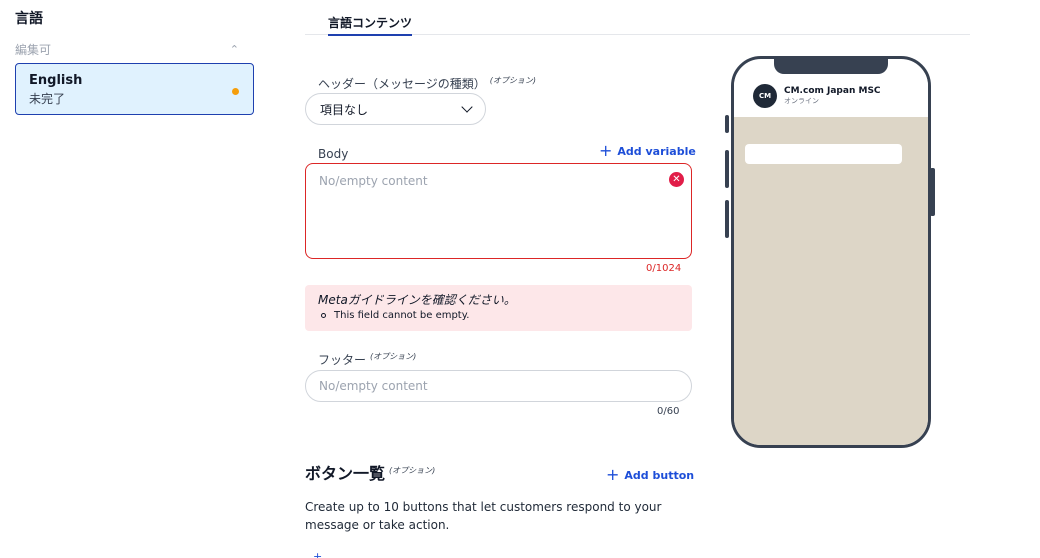  Describe the element at coordinates (668, 411) in the screenshot. I see `footer-char-counter: 0/60` at that location.